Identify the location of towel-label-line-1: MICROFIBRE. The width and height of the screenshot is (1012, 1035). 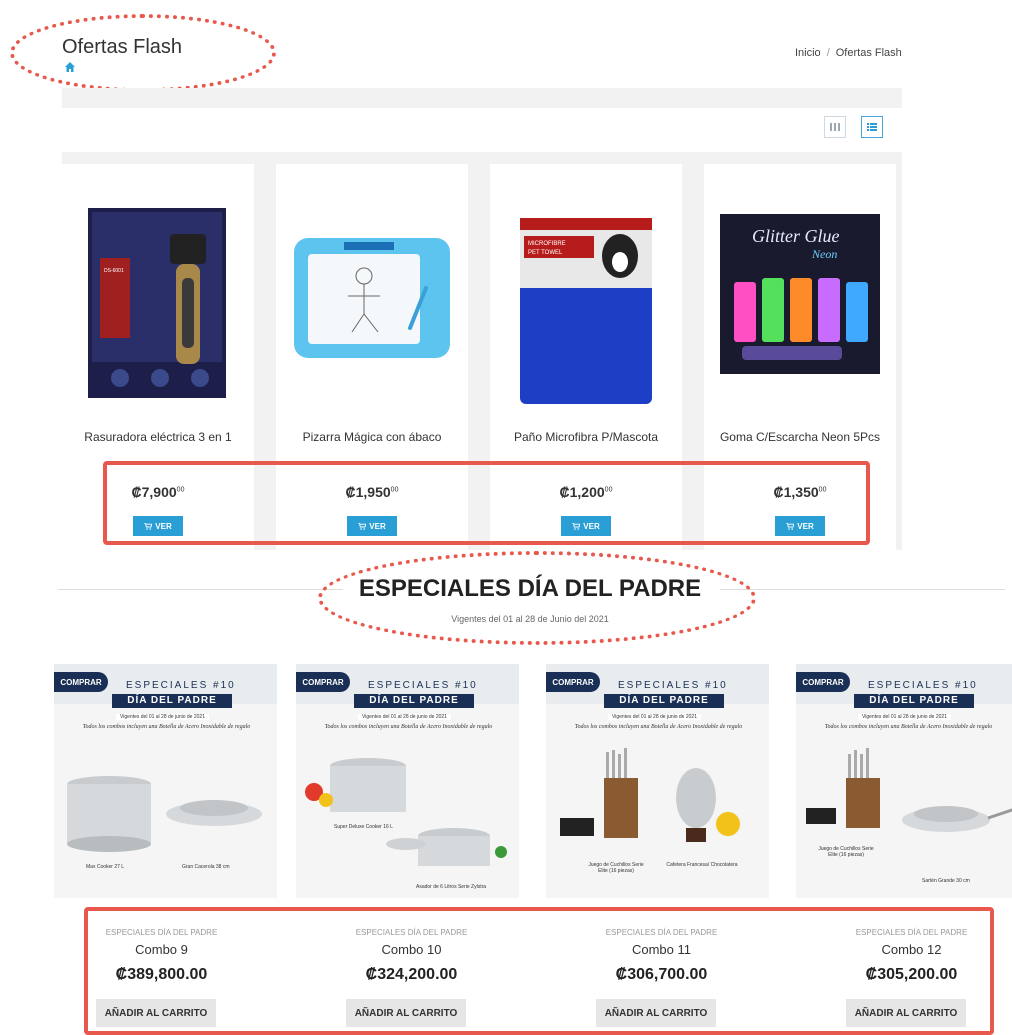
(547, 244).